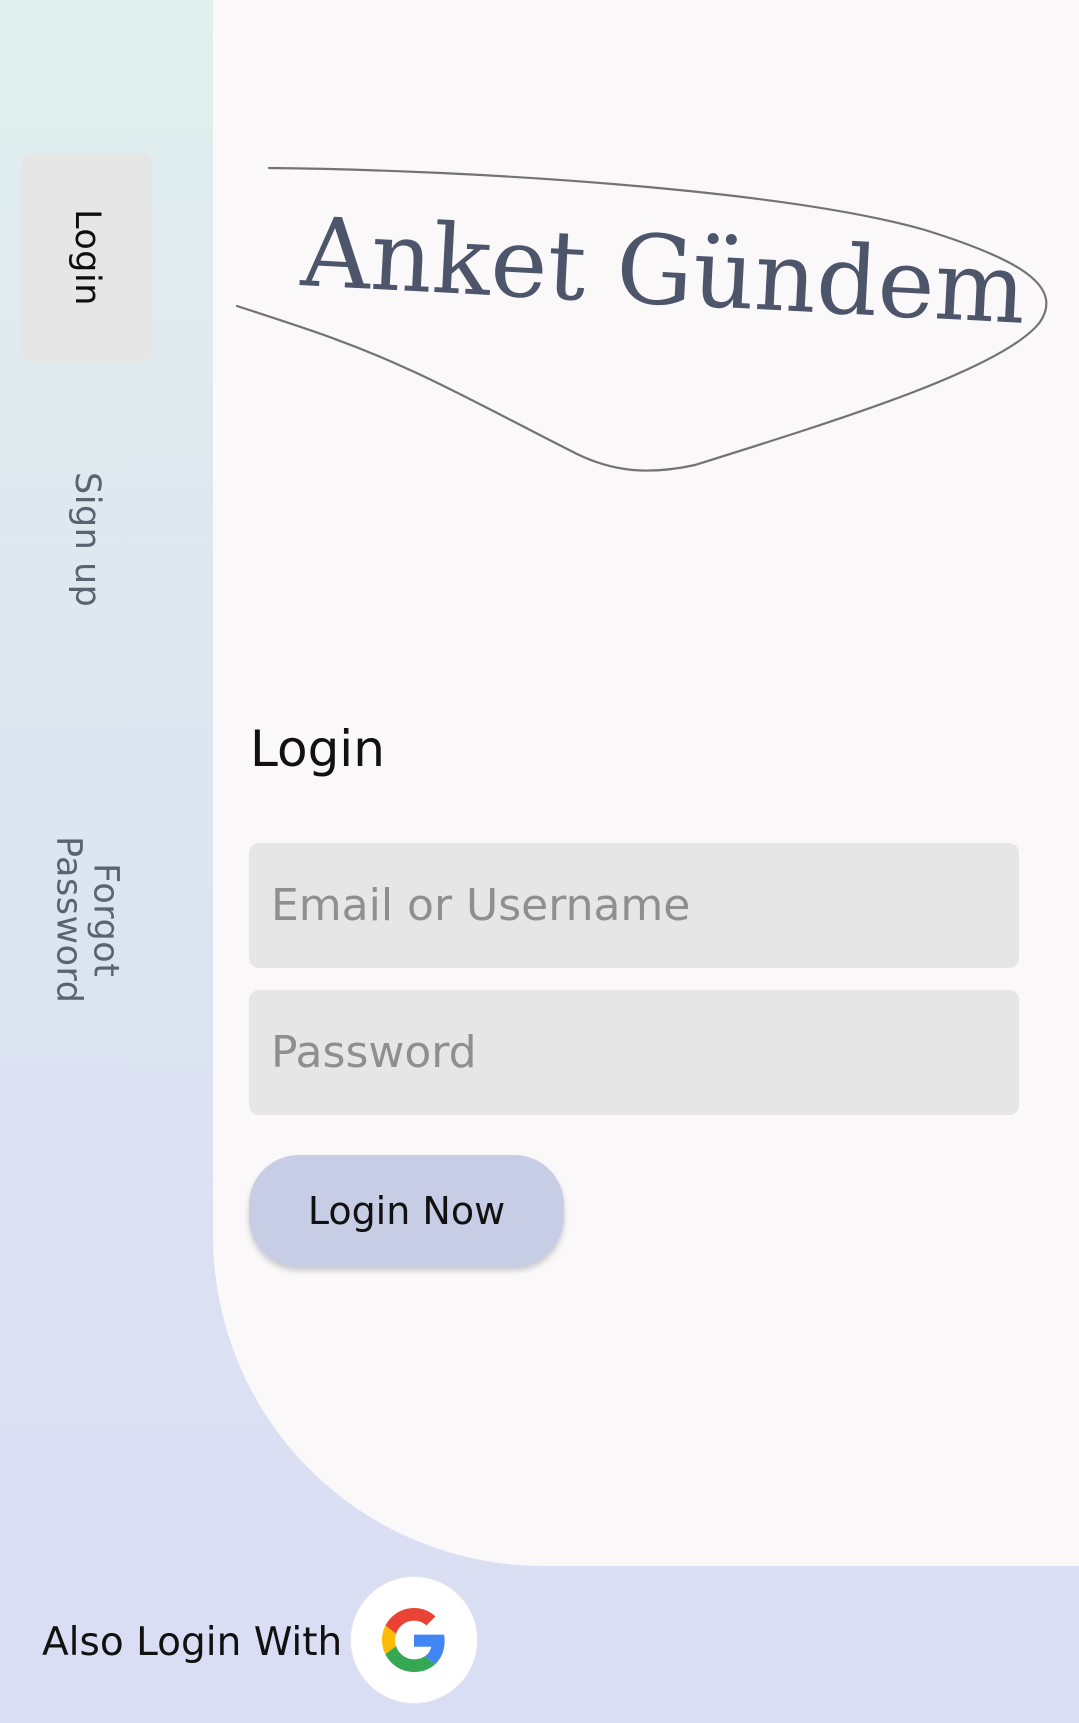 The image size is (1079, 1723). I want to click on also-login-with-label: Also Login With, so click(192, 1642).